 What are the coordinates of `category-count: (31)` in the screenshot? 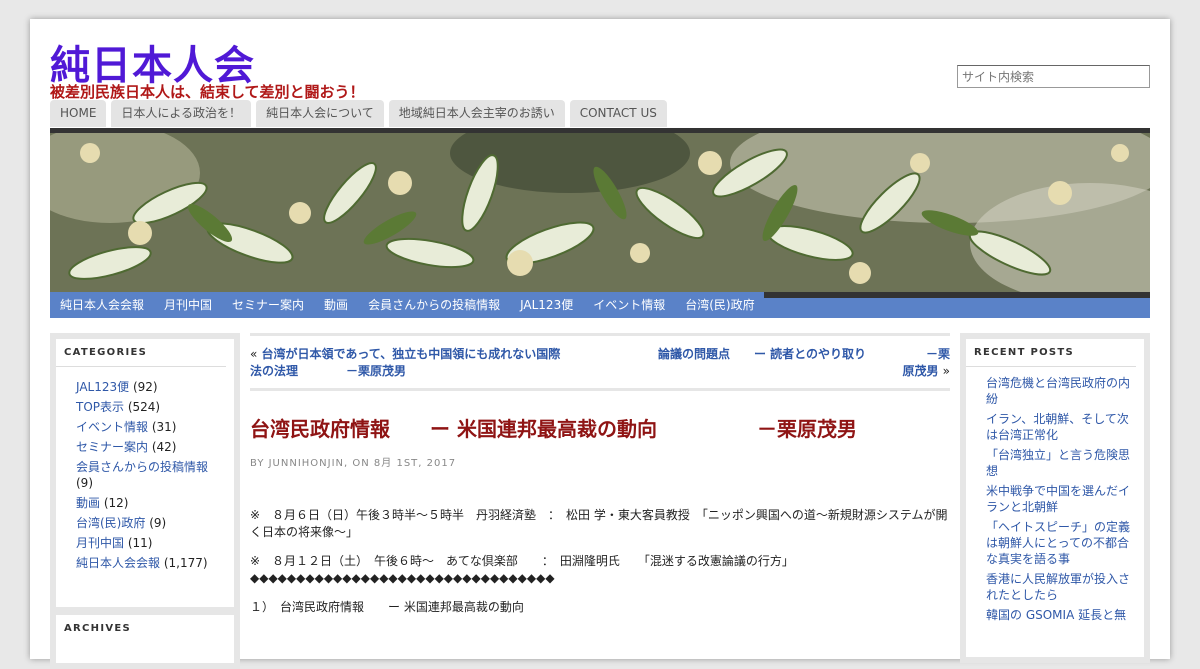 It's located at (164, 427).